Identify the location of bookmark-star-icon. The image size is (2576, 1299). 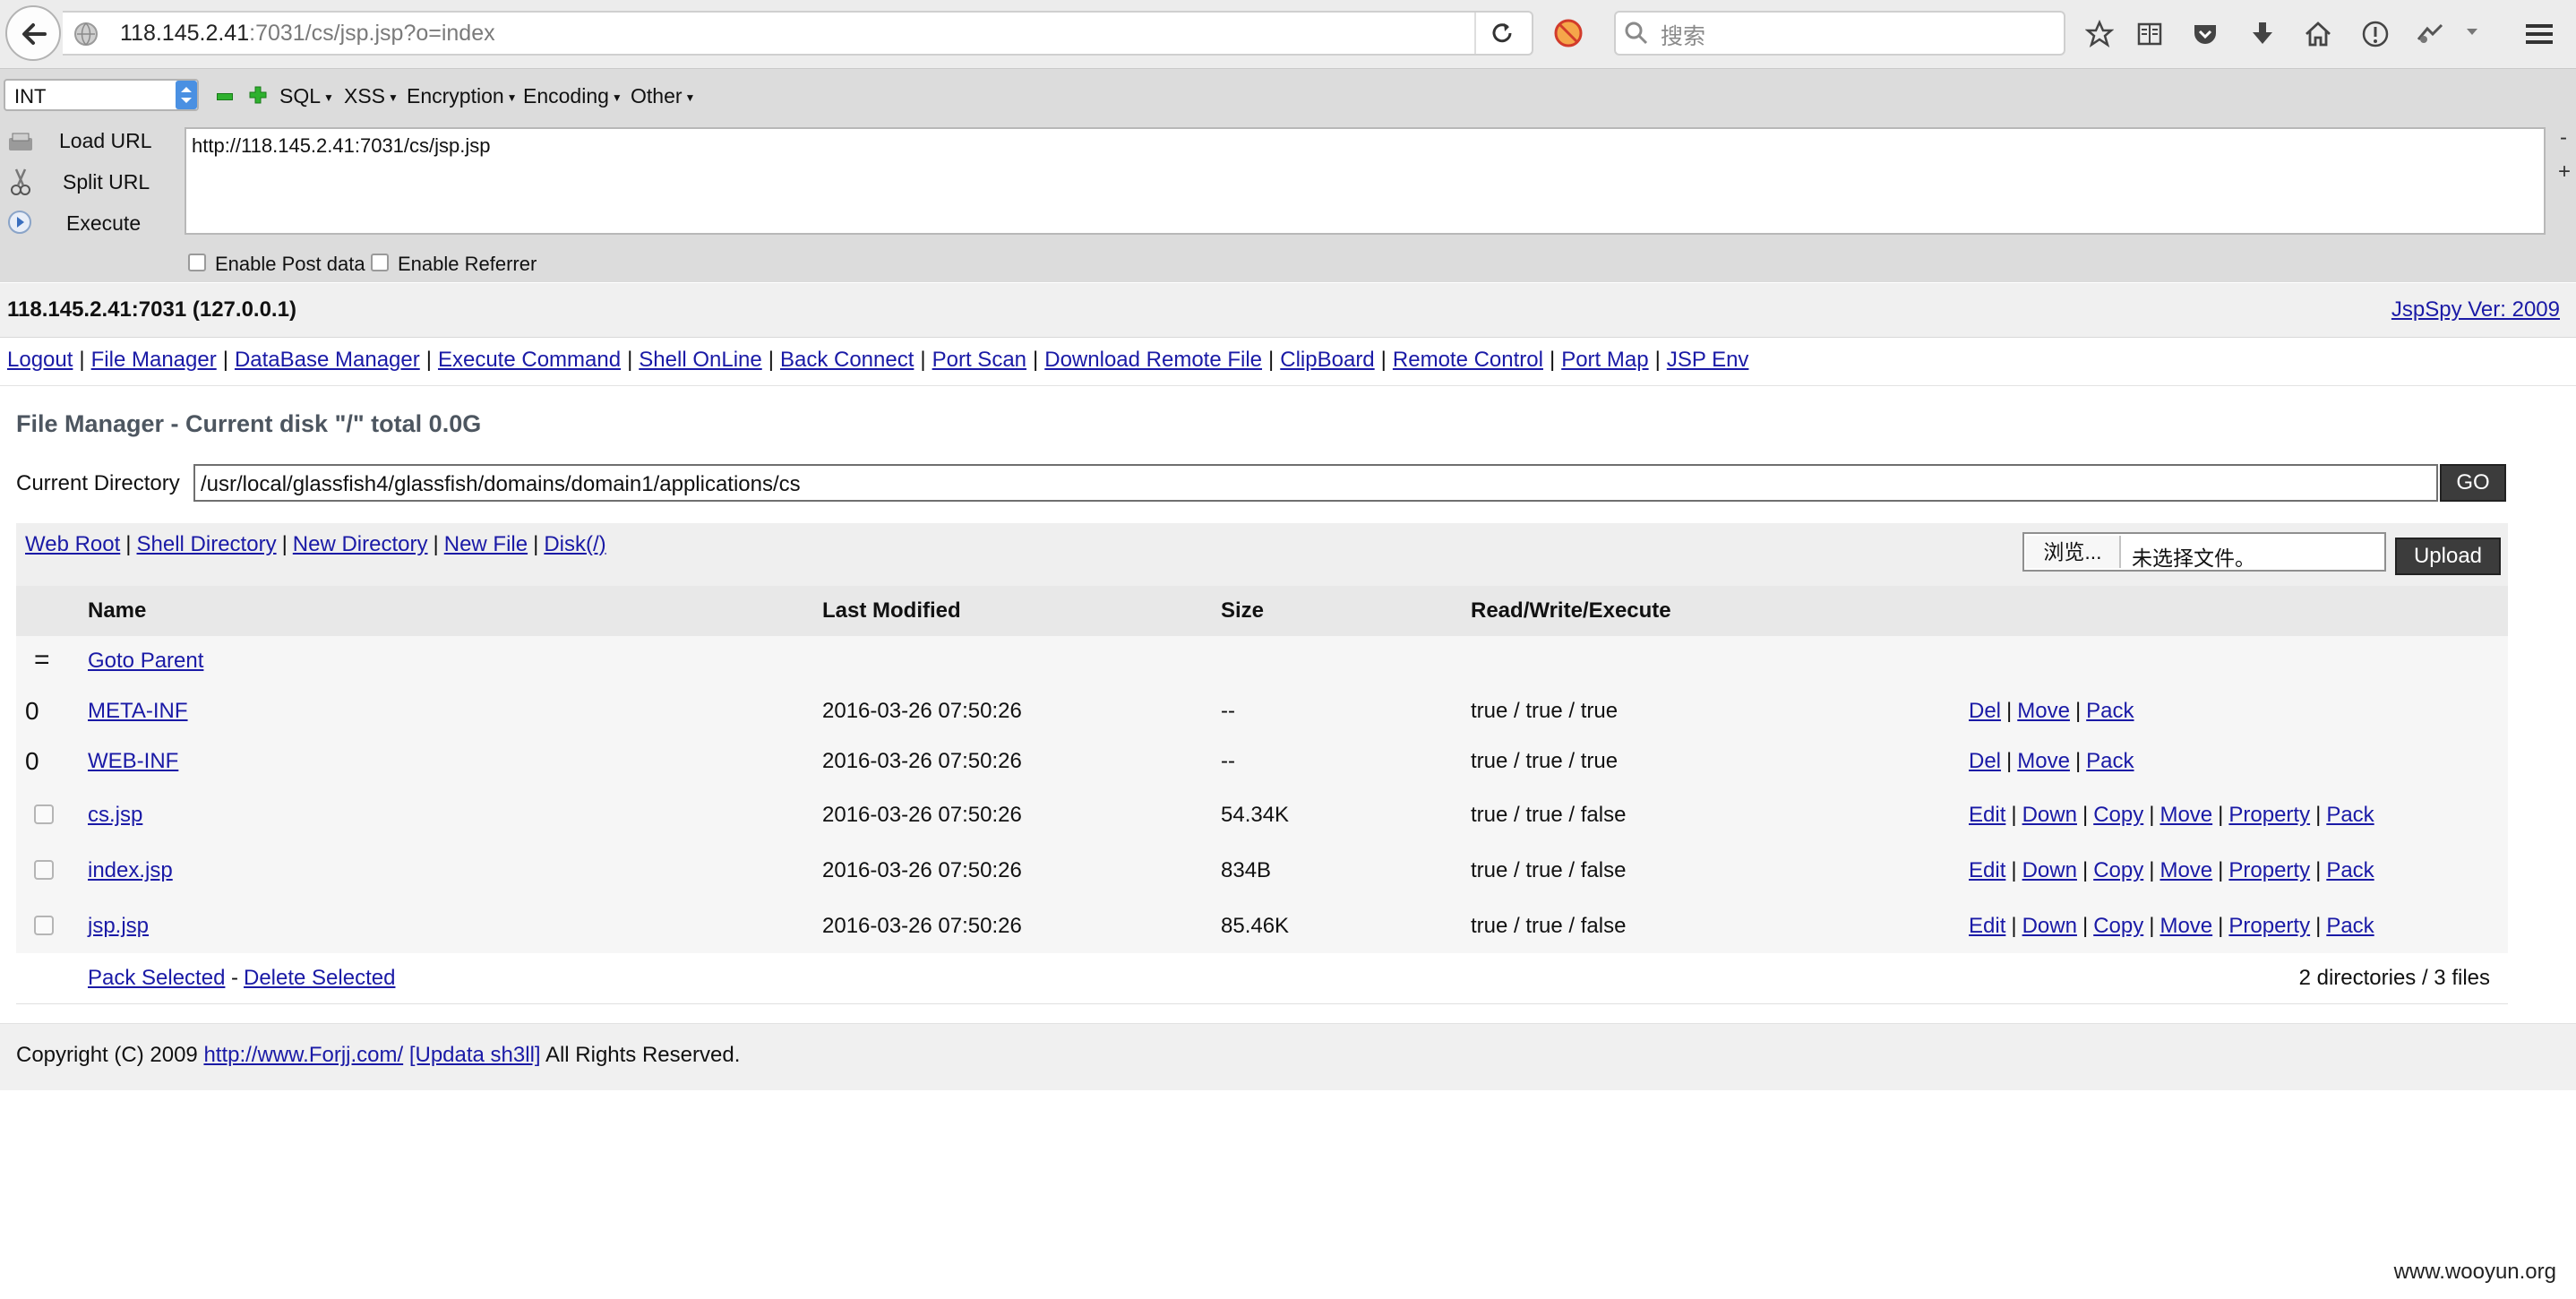
(2099, 34).